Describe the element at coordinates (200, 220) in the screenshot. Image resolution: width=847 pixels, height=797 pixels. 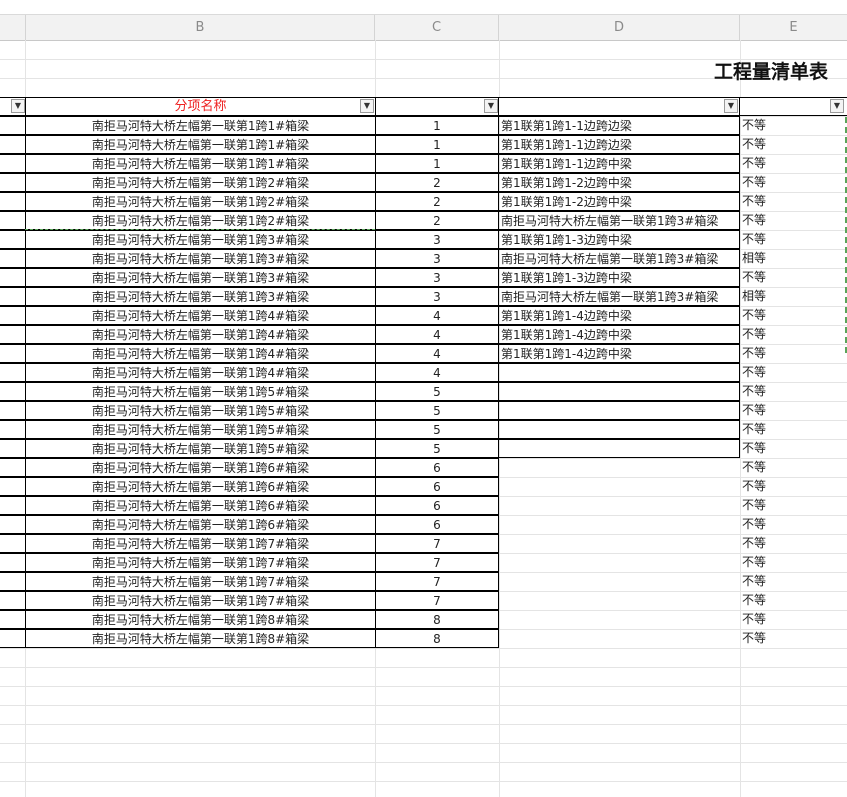
I see `item-name-cell: 南拒马河特大桥左幅第一联第1跨2#箱梁` at that location.